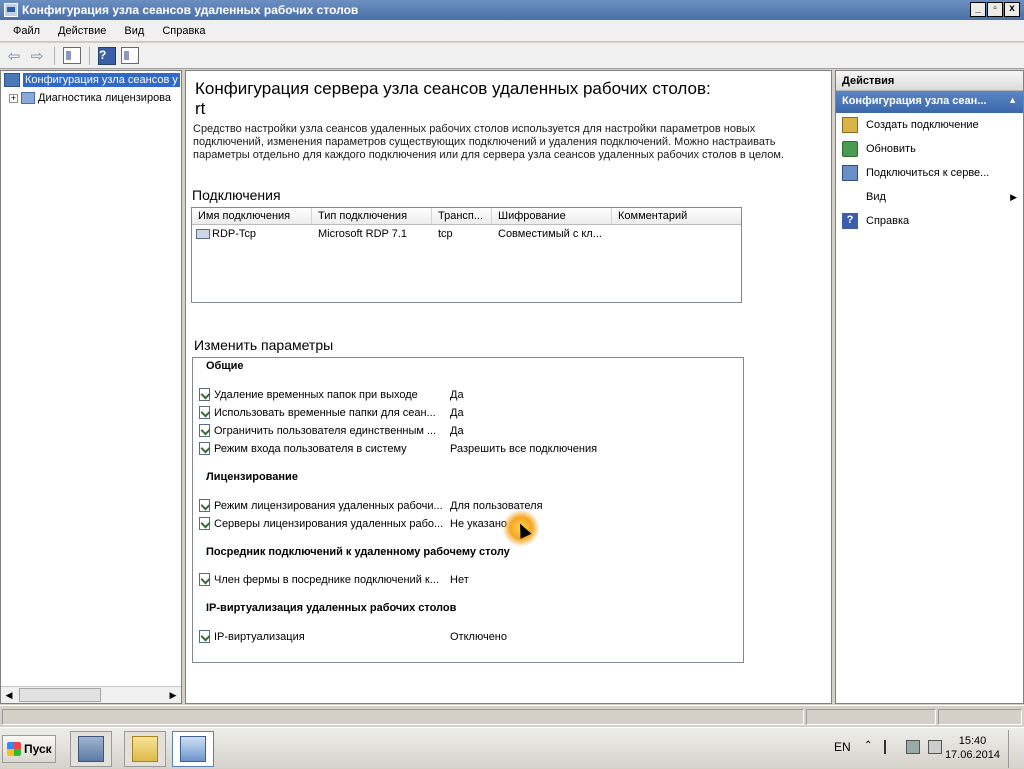 The height and width of the screenshot is (769, 1024). I want to click on licensing-diagnosis-icon, so click(28, 98).